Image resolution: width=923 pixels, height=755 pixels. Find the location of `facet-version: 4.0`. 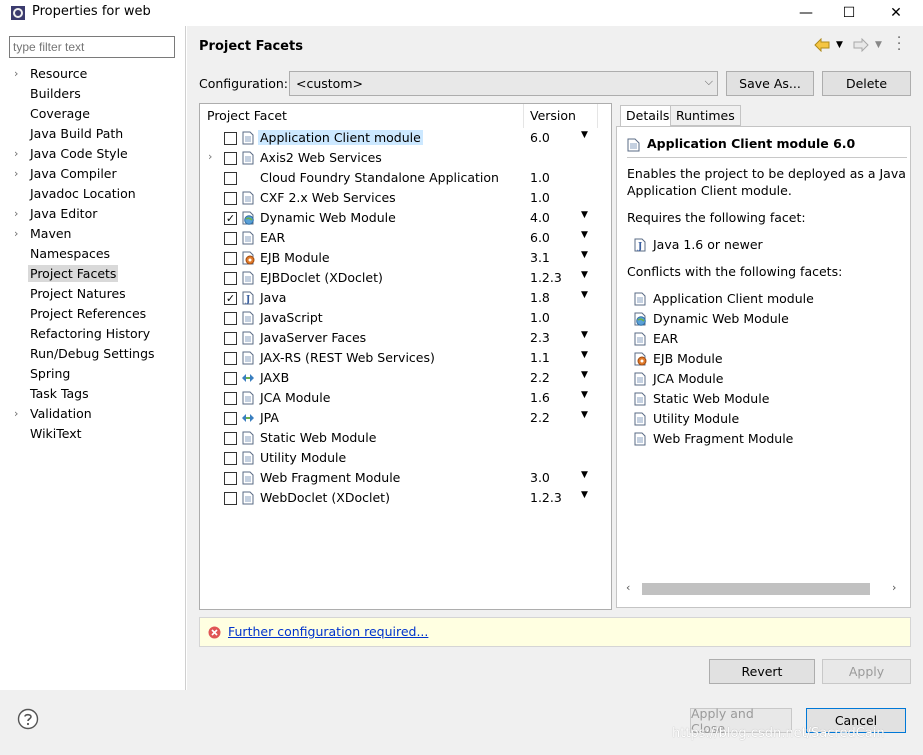

facet-version: 4.0 is located at coordinates (540, 217).